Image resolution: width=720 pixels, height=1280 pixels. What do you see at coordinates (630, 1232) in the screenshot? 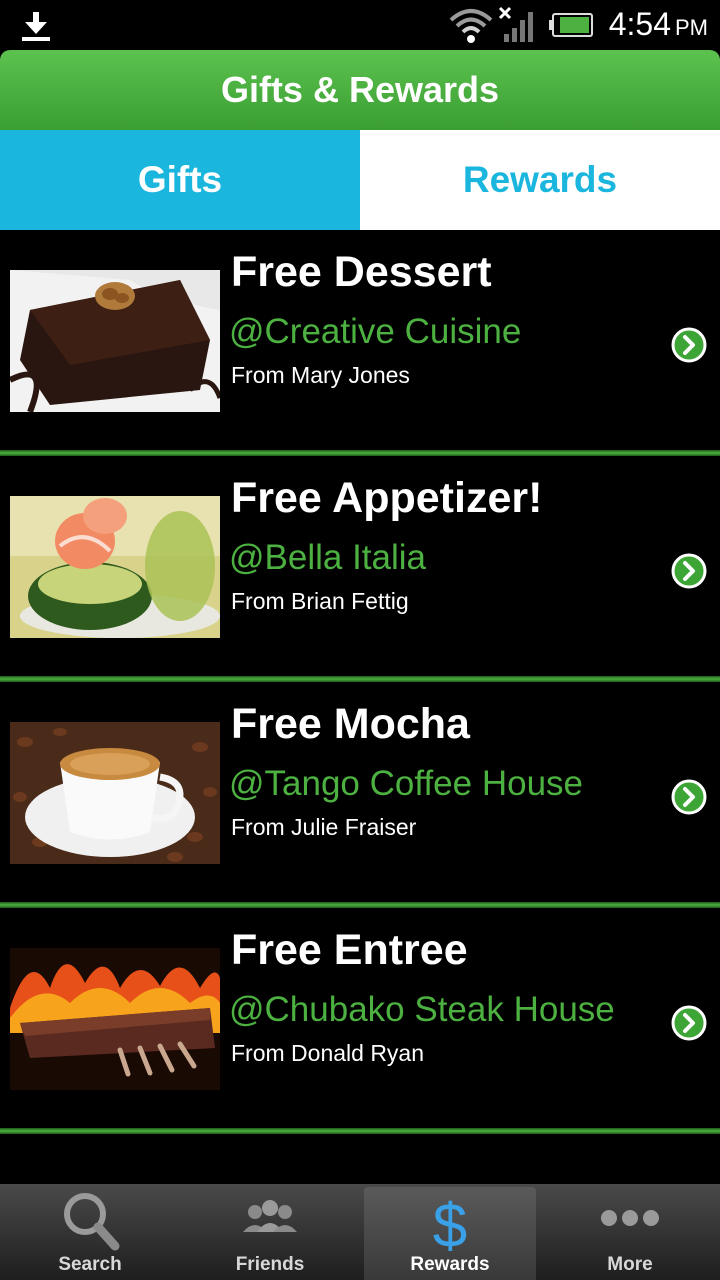
I see `nav-more: More` at bounding box center [630, 1232].